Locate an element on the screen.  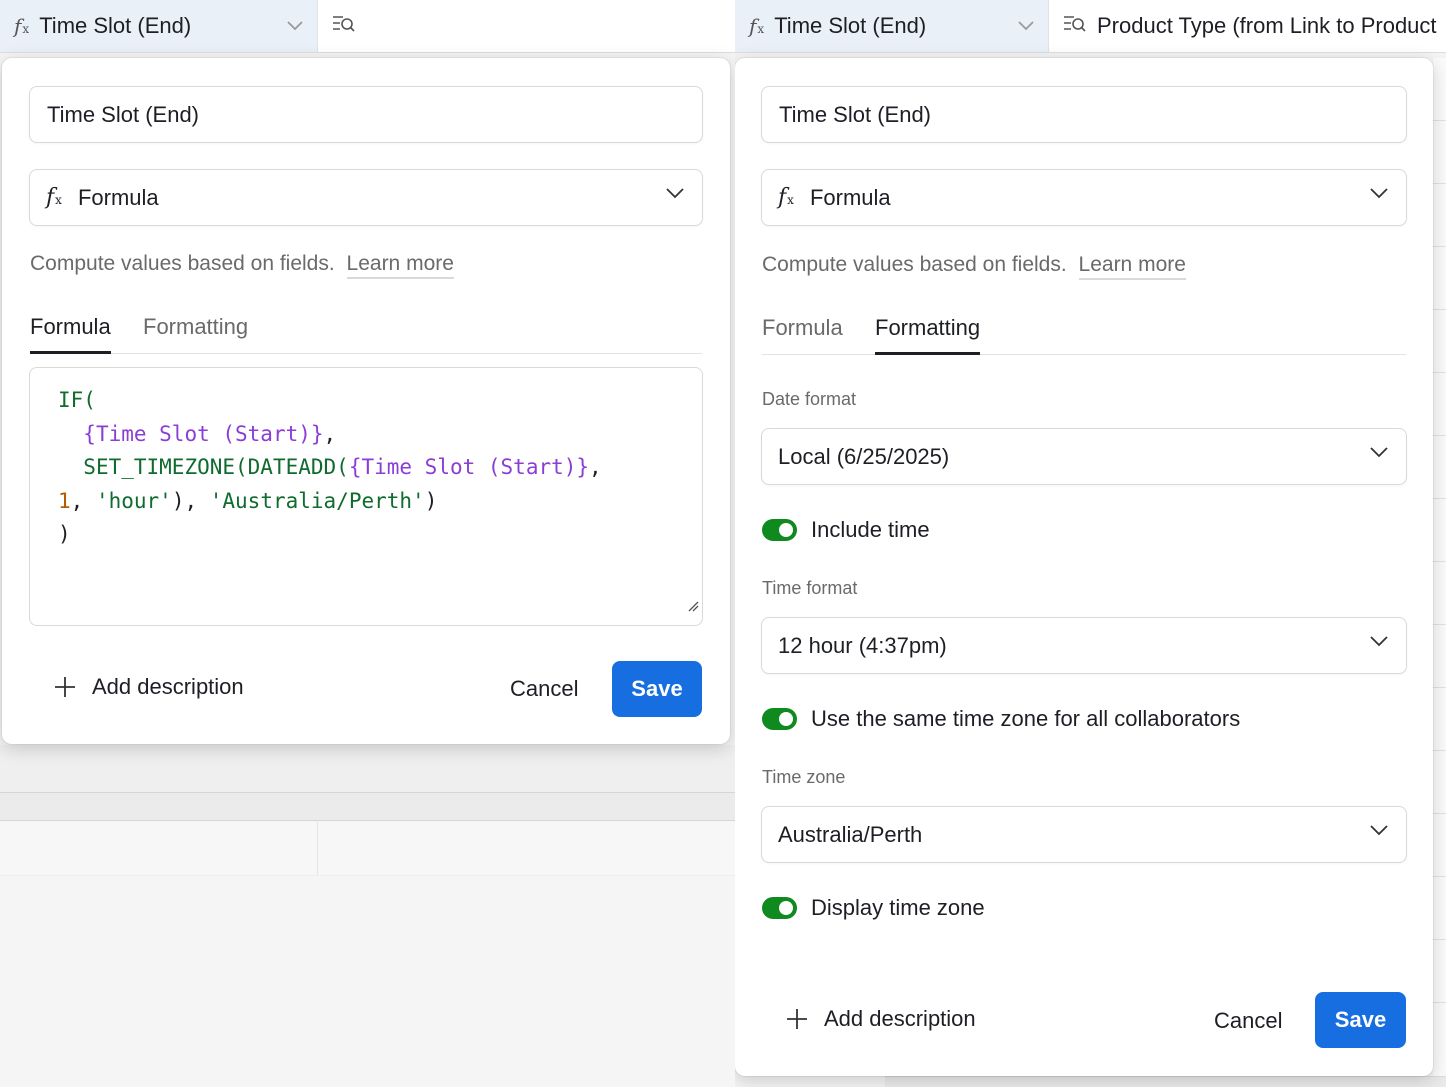
time-zone-select: Australia/Perth is located at coordinates (1084, 834).